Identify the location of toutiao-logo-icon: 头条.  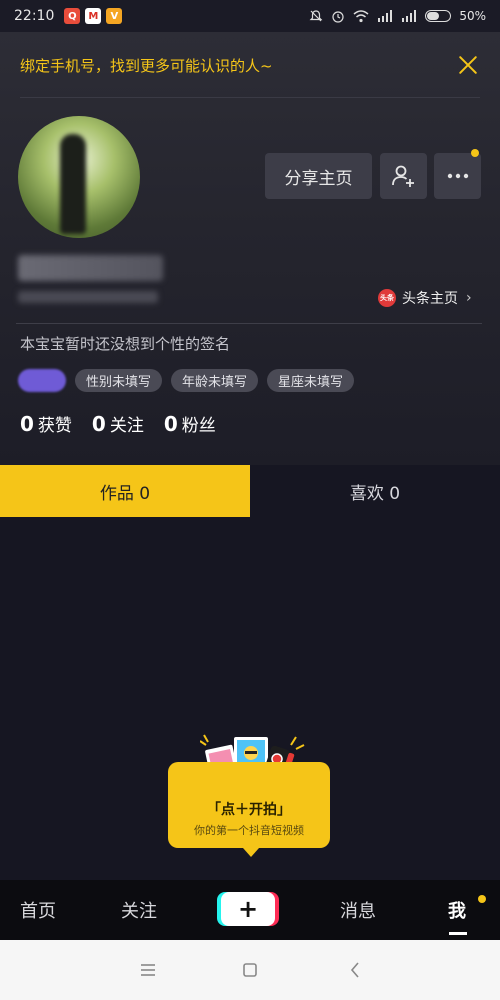
(387, 298).